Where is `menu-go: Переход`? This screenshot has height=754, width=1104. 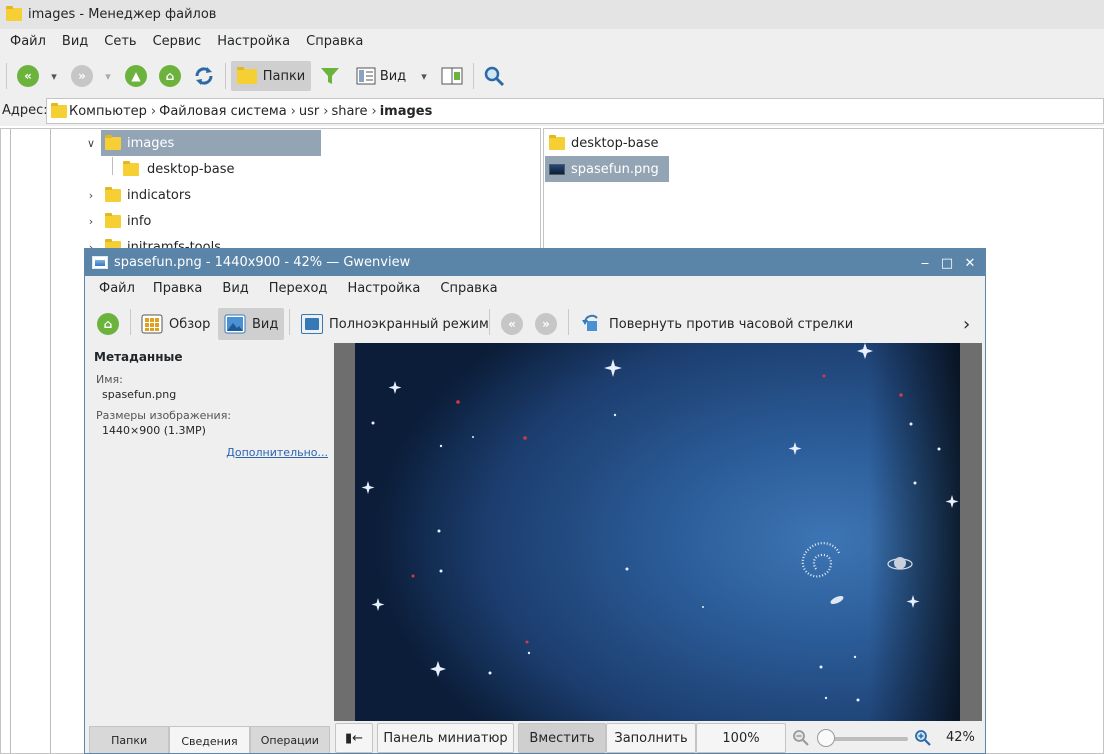
menu-go: Переход is located at coordinates (298, 289).